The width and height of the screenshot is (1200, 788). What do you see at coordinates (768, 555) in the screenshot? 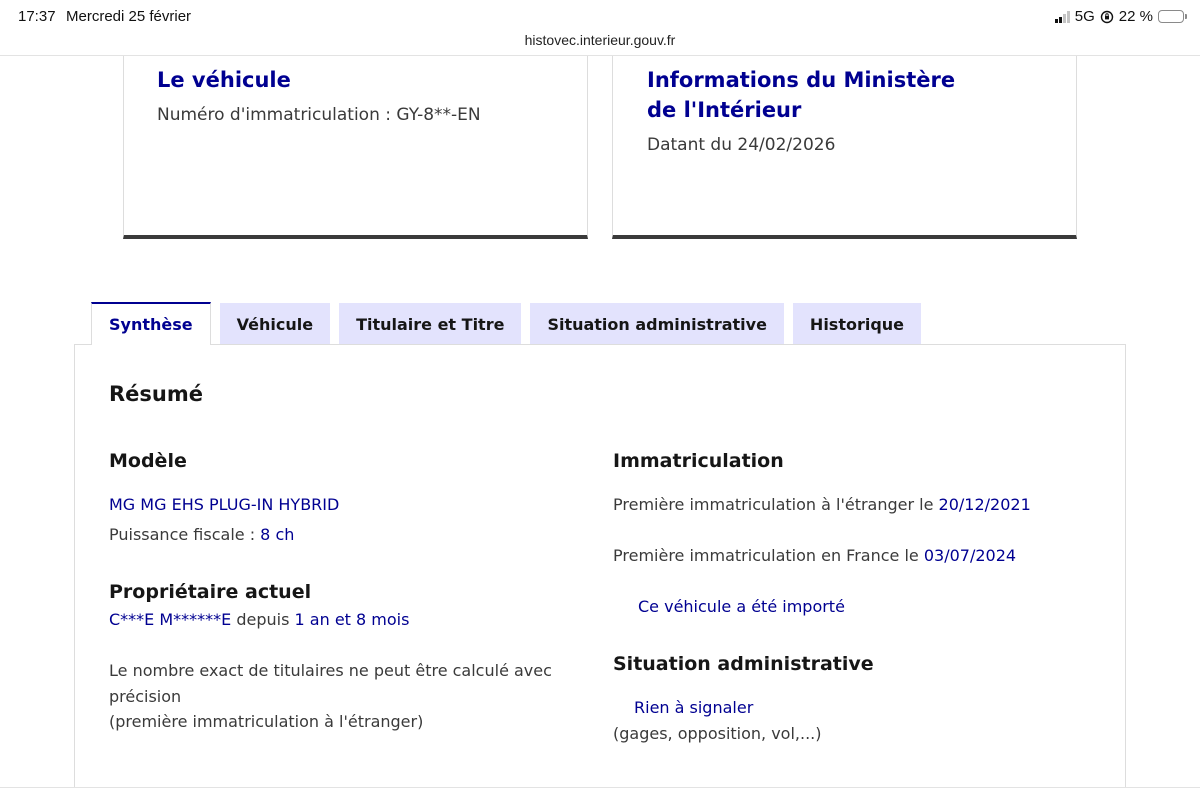
I see `france-registration-label: Première immatriculation en France le` at bounding box center [768, 555].